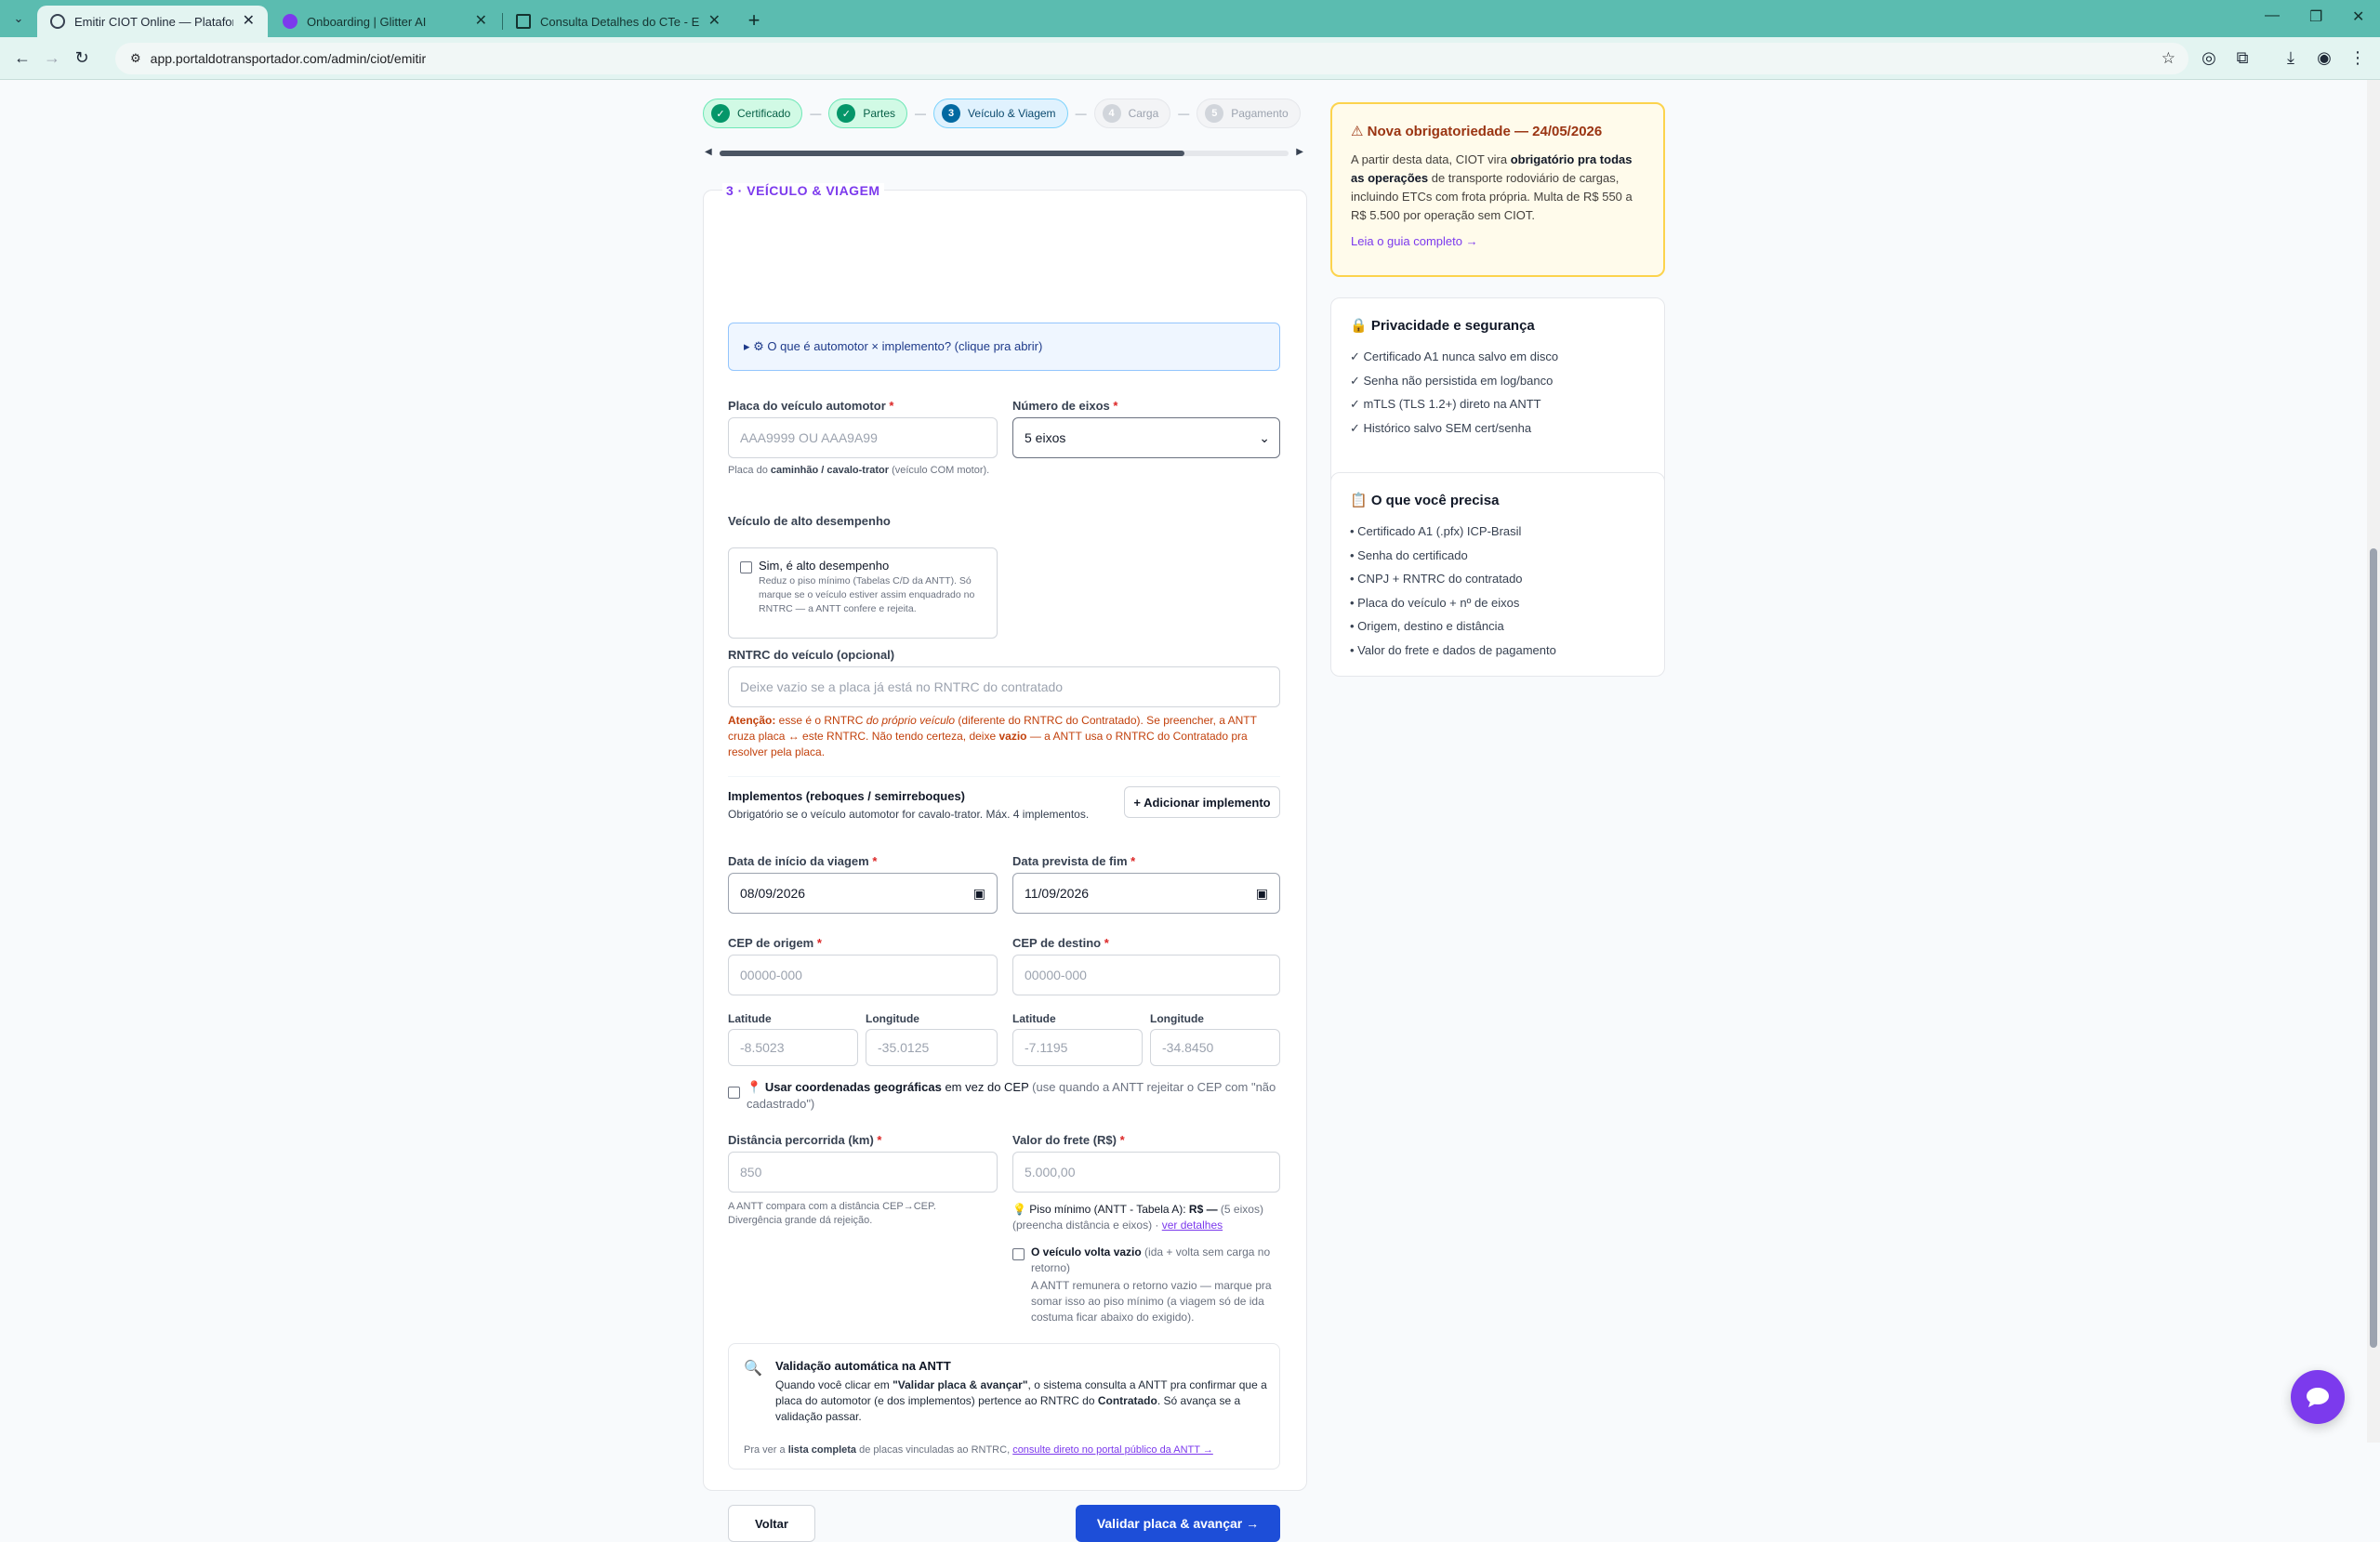 Image resolution: width=2380 pixels, height=1542 pixels. Describe the element at coordinates (863, 1172) in the screenshot. I see `distancia-input: 850` at that location.